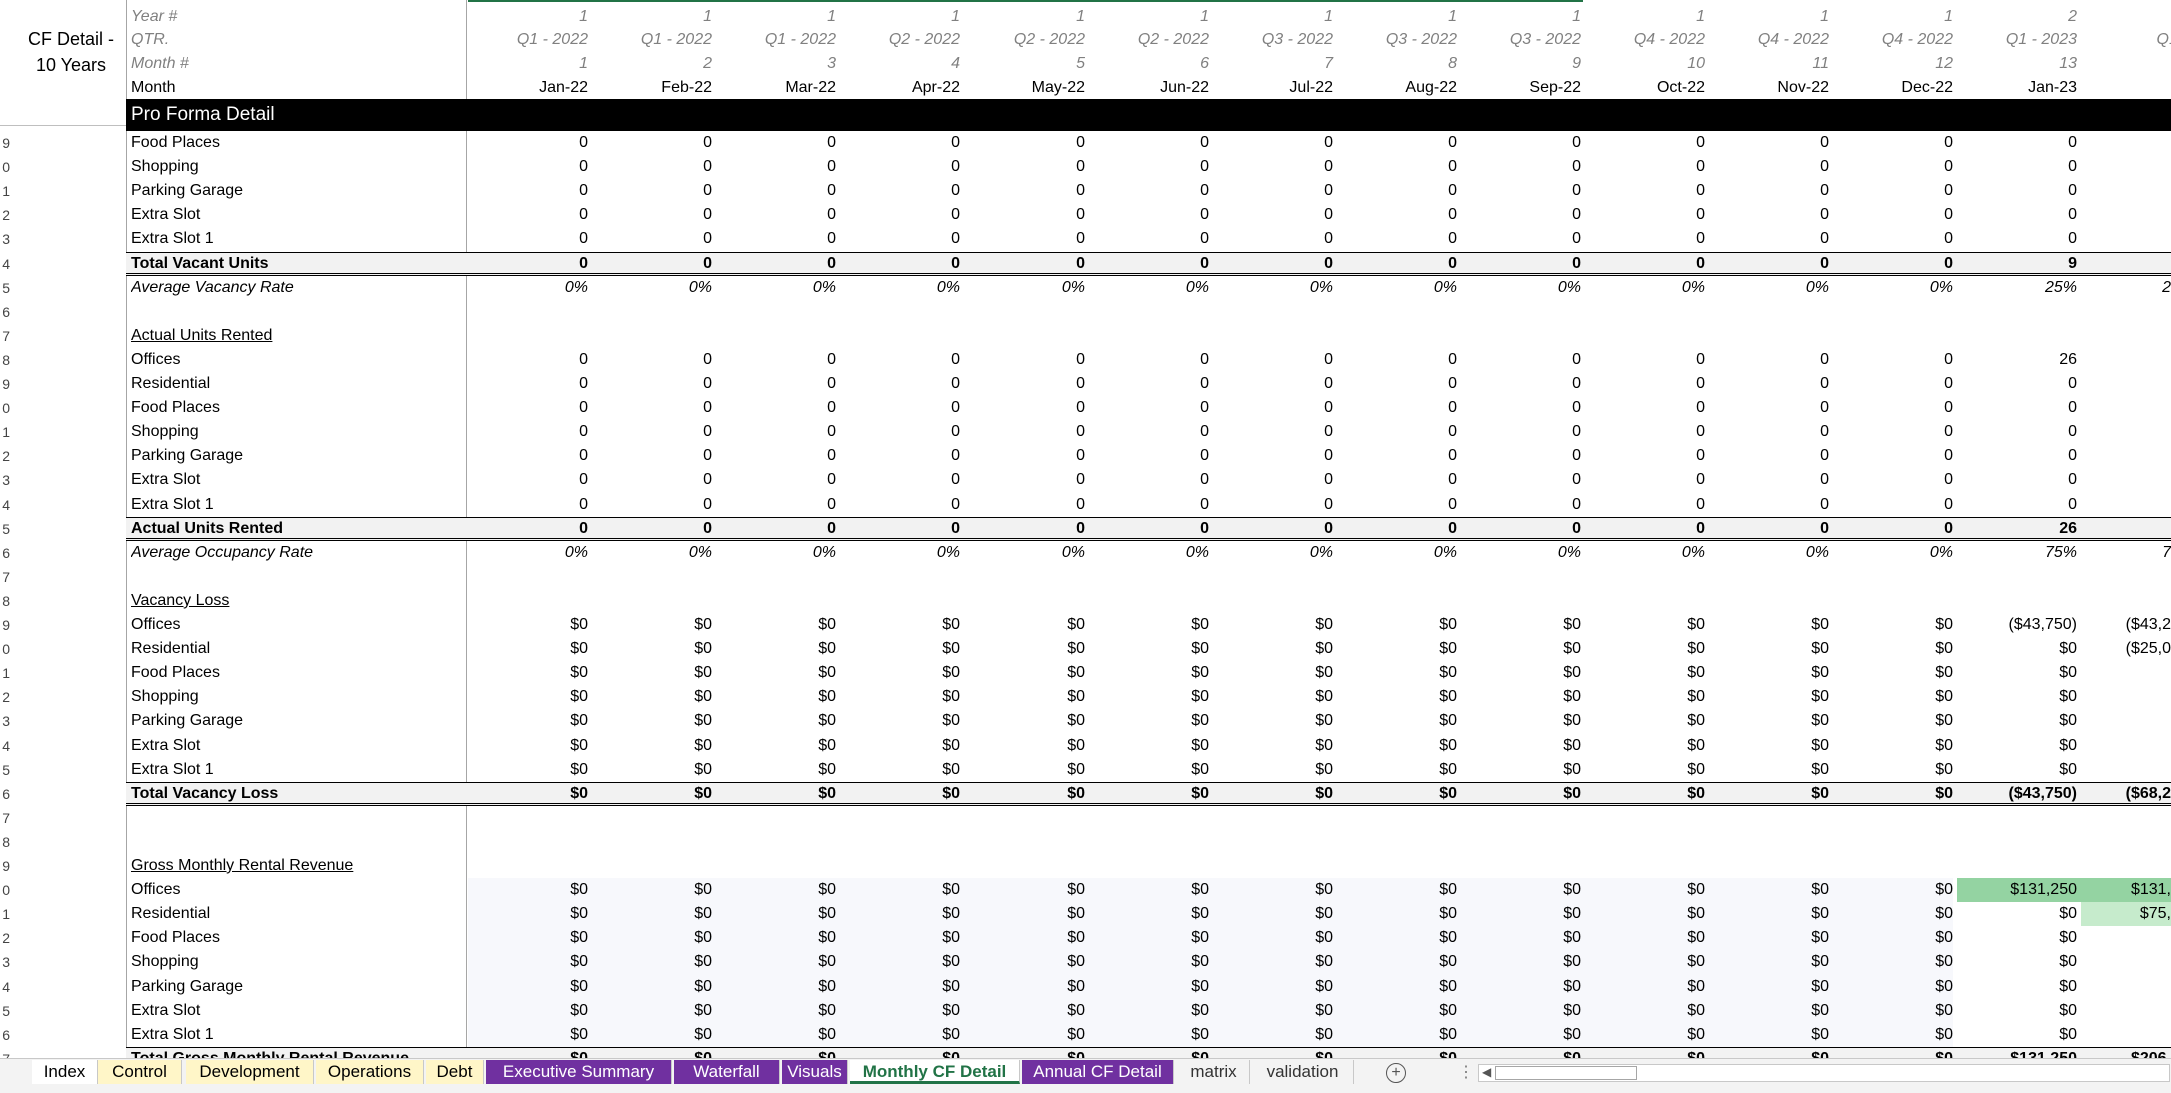 The width and height of the screenshot is (2171, 1093). I want to click on header-cell: Q4 - 2022, so click(1647, 40).